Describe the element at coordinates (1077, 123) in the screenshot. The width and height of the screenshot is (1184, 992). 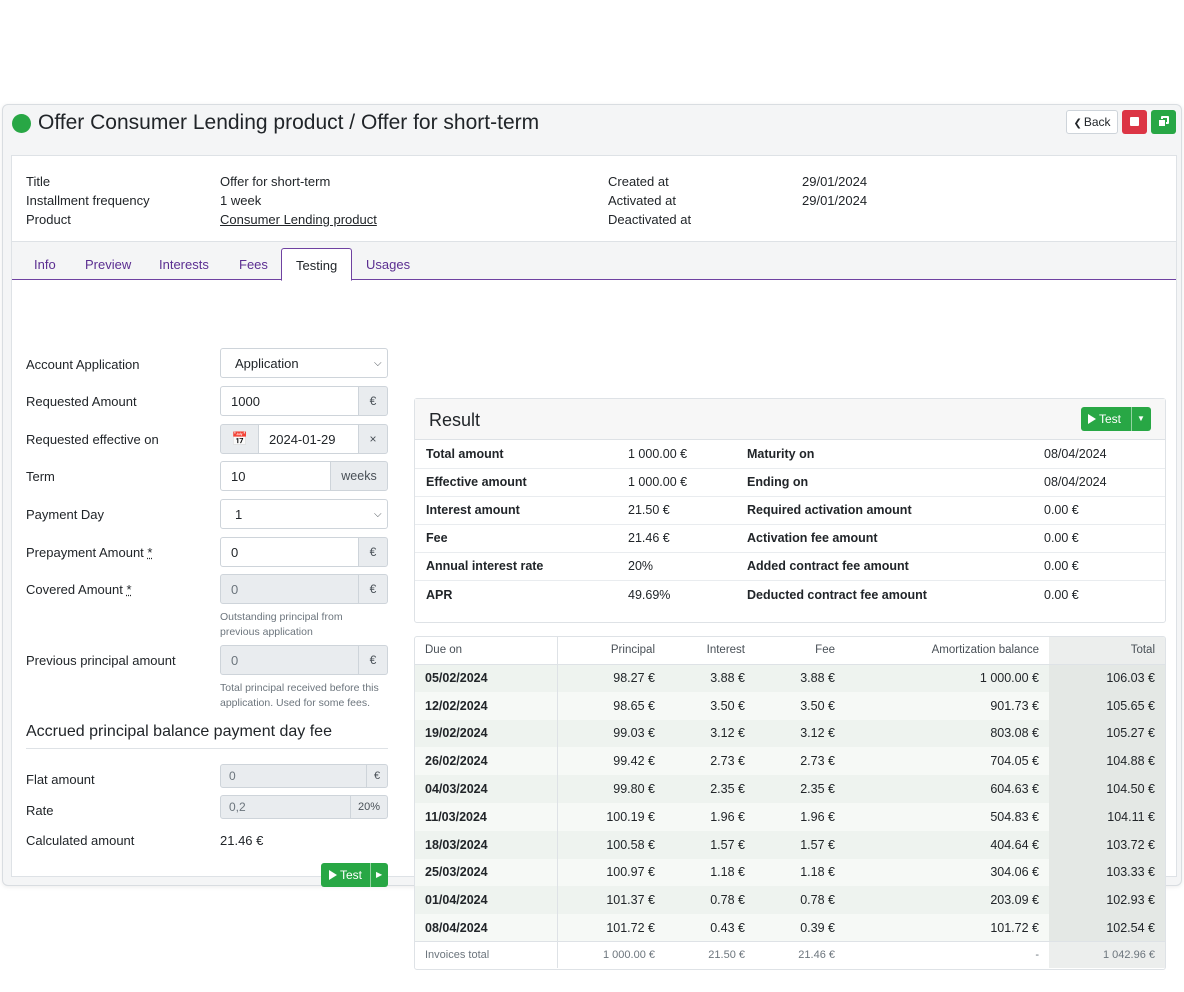
I see `chevron-left-icon: ❮` at that location.